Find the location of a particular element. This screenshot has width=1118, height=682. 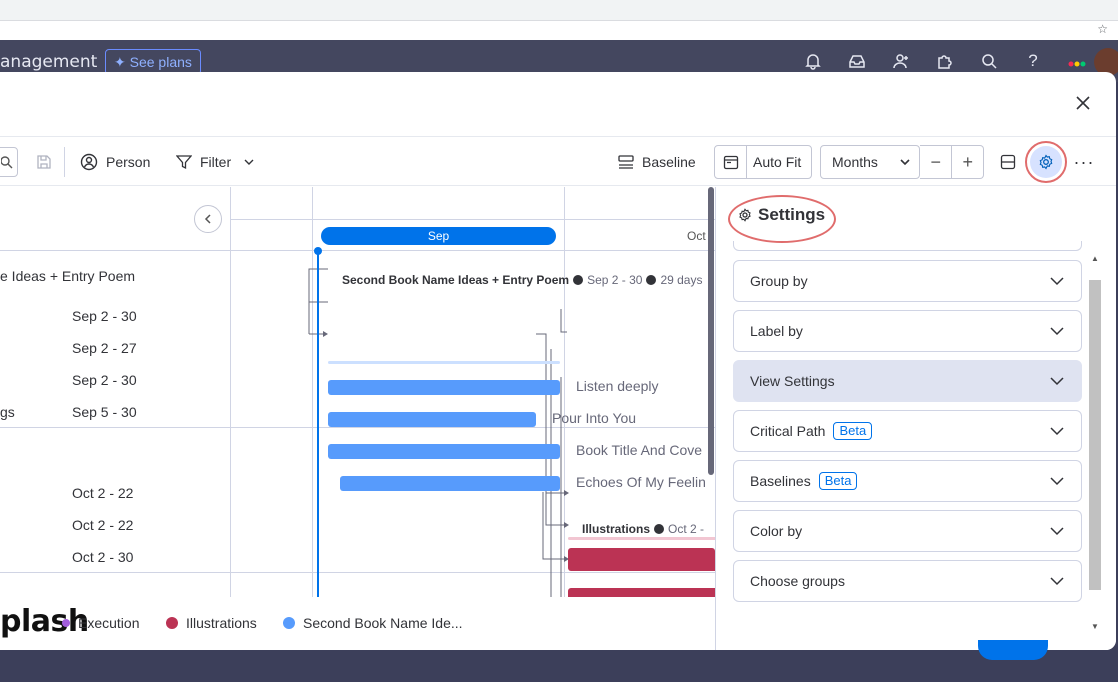

help-icon: ? is located at coordinates (1033, 61).